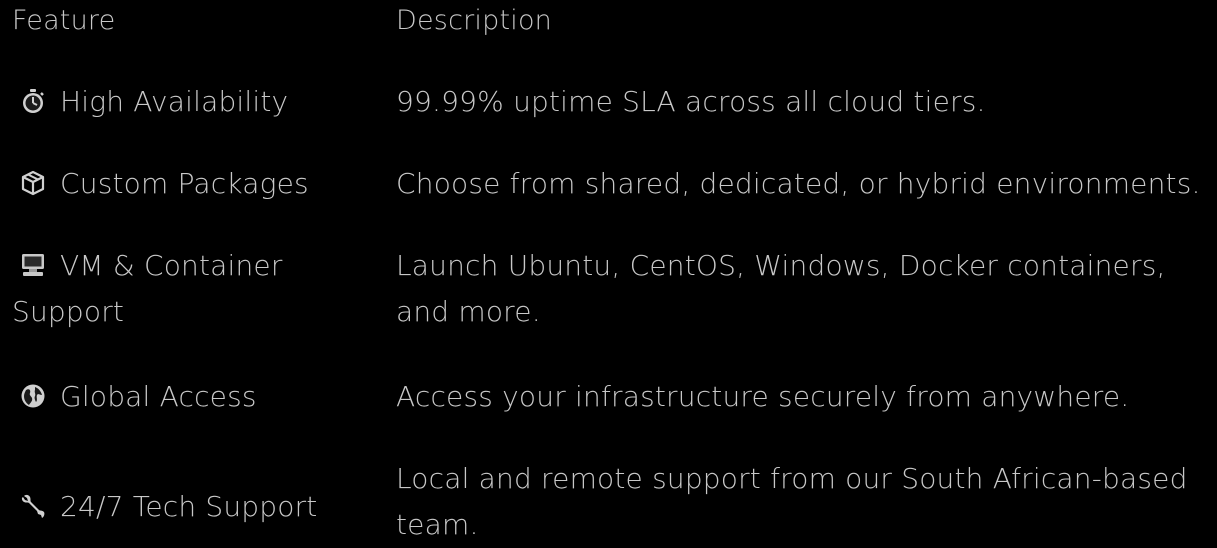  Describe the element at coordinates (33, 396) in the screenshot. I see `globe-icon` at that location.